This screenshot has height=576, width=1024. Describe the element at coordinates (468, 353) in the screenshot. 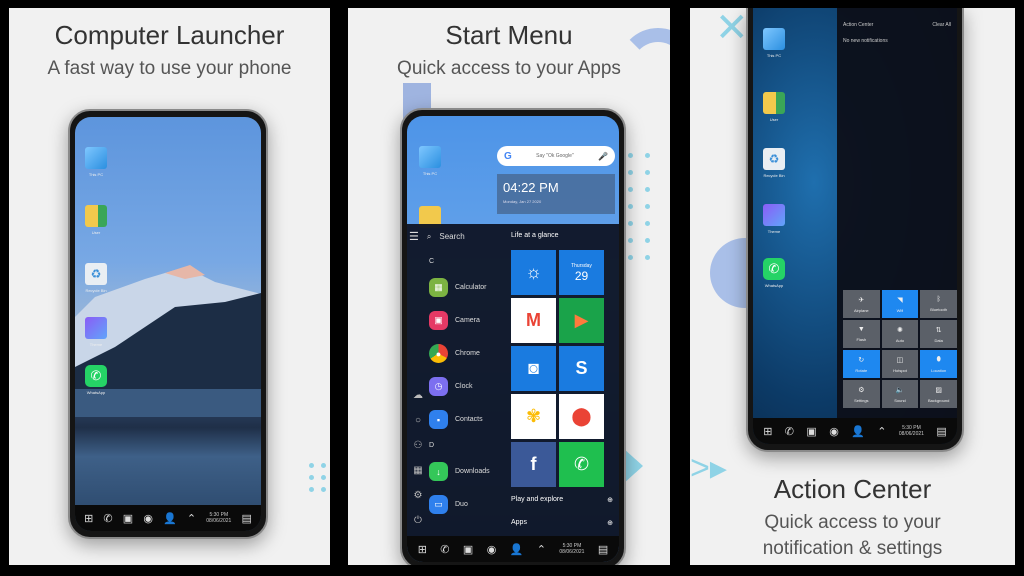

I see `app-item-chrome: ● Chrome` at that location.